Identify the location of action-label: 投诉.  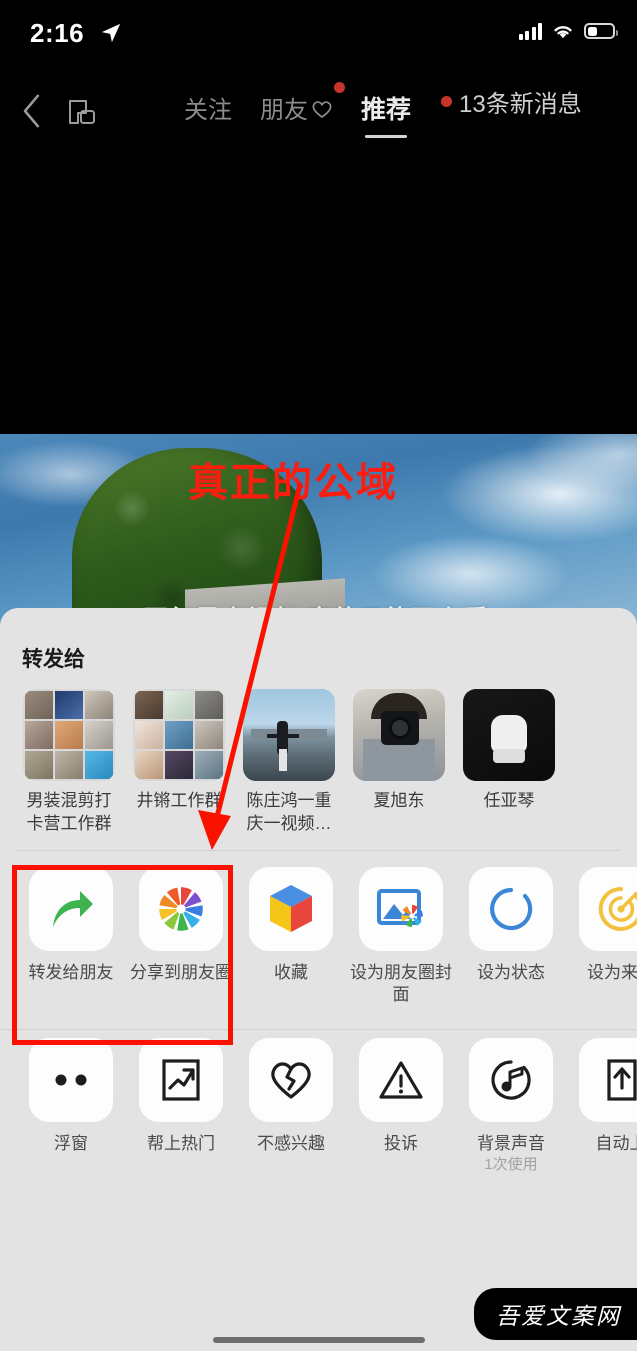
(401, 1143).